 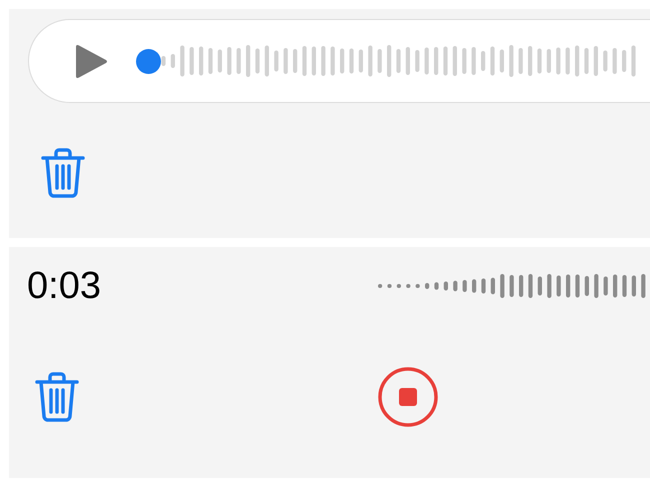 What do you see at coordinates (408, 397) in the screenshot?
I see `stop-button` at bounding box center [408, 397].